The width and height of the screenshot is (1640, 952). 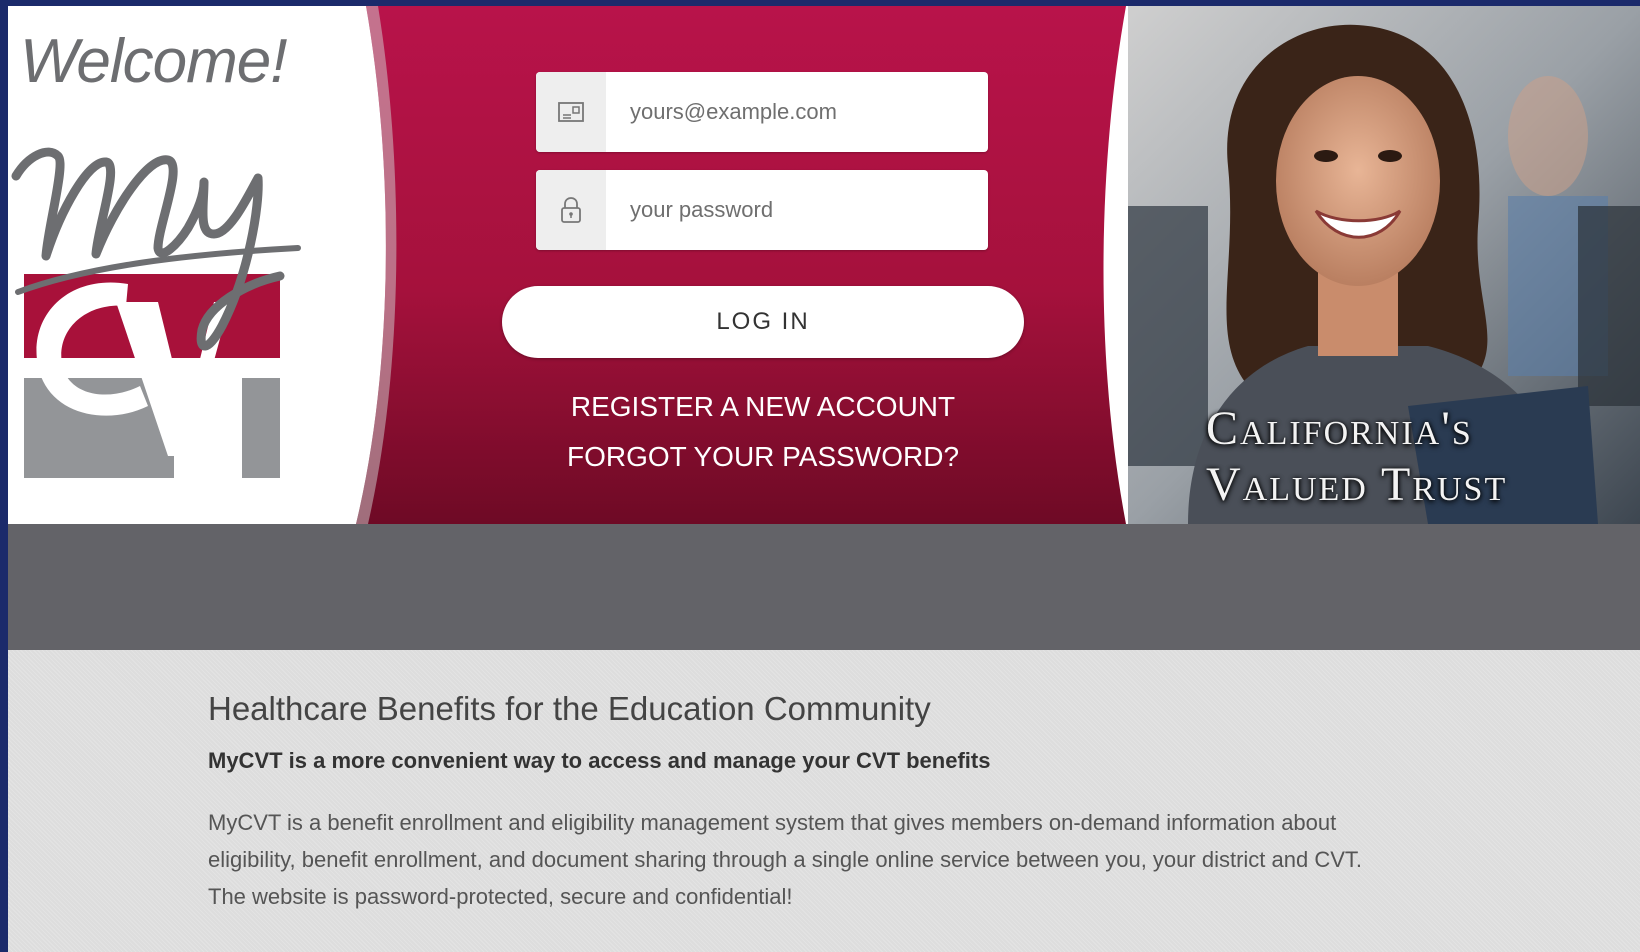 What do you see at coordinates (824, 587) in the screenshot?
I see `gray-band` at bounding box center [824, 587].